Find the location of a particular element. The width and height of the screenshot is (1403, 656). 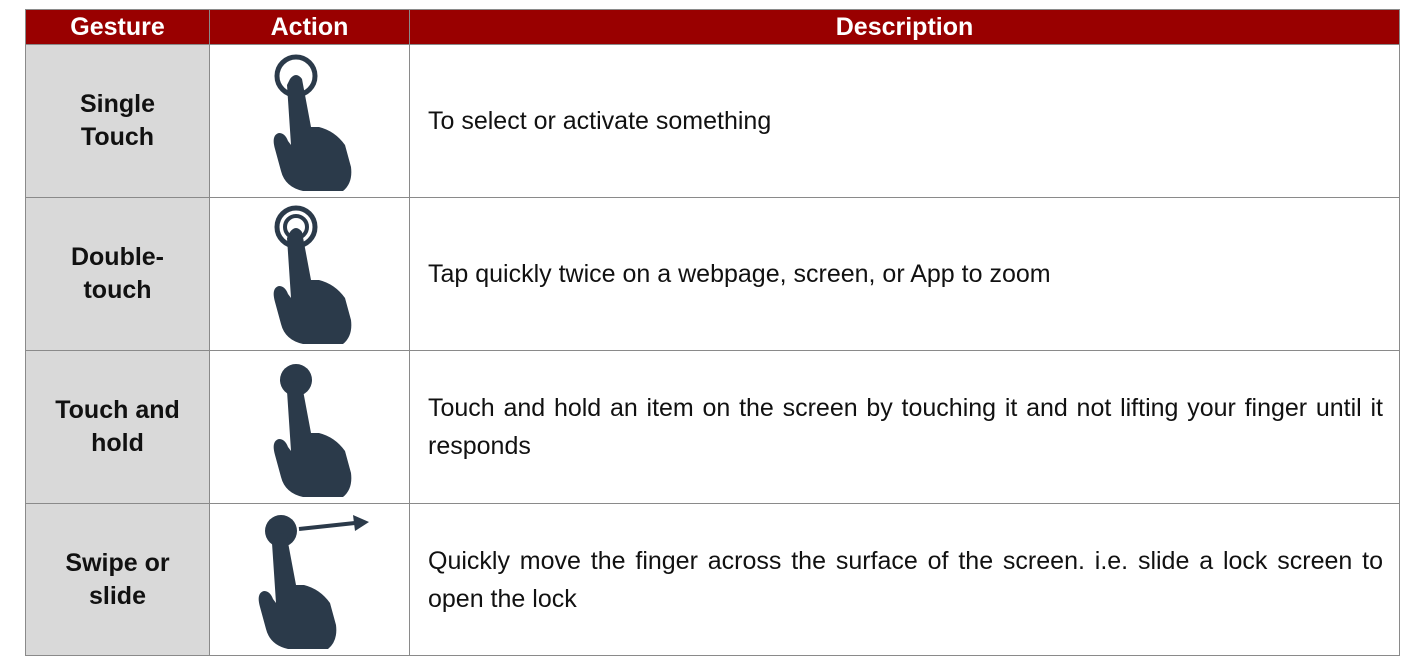

header-description: Description is located at coordinates (904, 27).